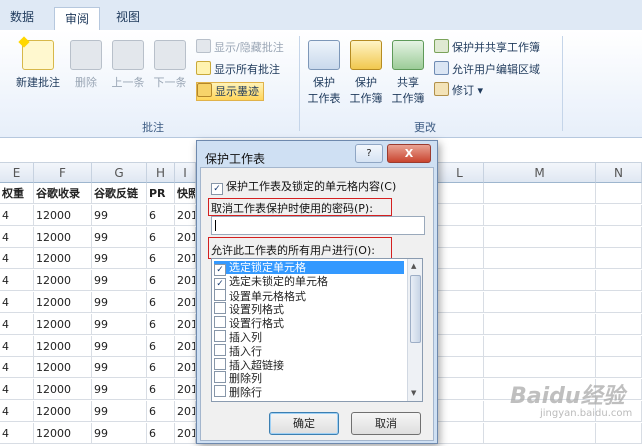 This screenshot has height=446, width=642. What do you see at coordinates (230, 91) in the screenshot?
I see `show-ink-button: 显示墨迹` at bounding box center [230, 91].